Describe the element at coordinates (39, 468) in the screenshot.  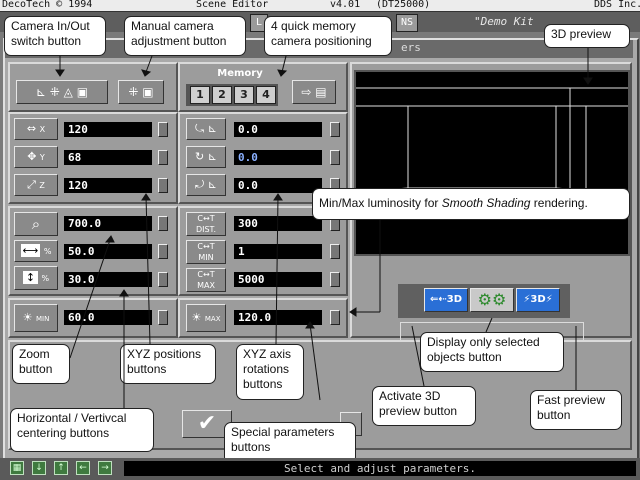
I see `status-down-arrow-icon: ↓` at that location.